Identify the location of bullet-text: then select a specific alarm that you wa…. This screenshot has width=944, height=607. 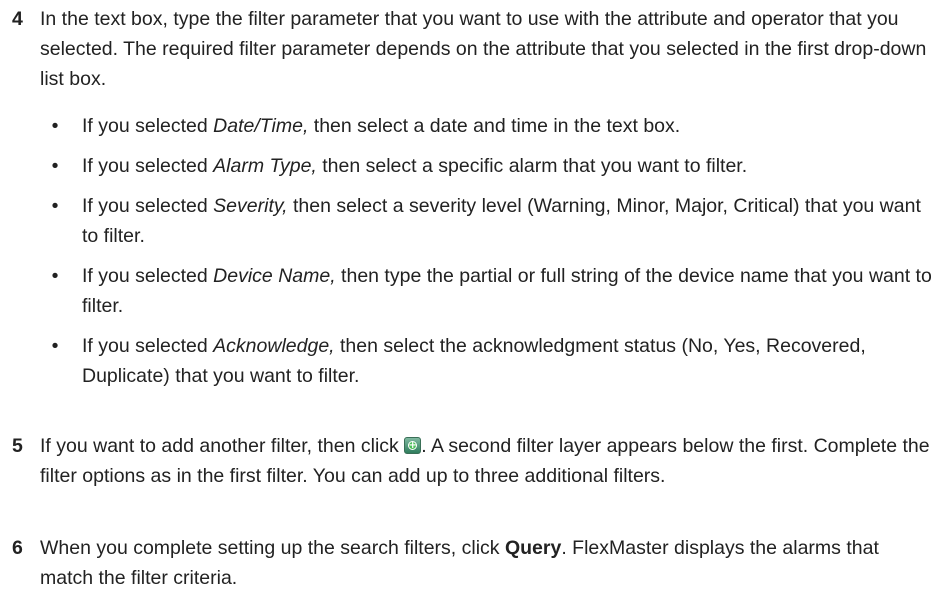
(532, 166).